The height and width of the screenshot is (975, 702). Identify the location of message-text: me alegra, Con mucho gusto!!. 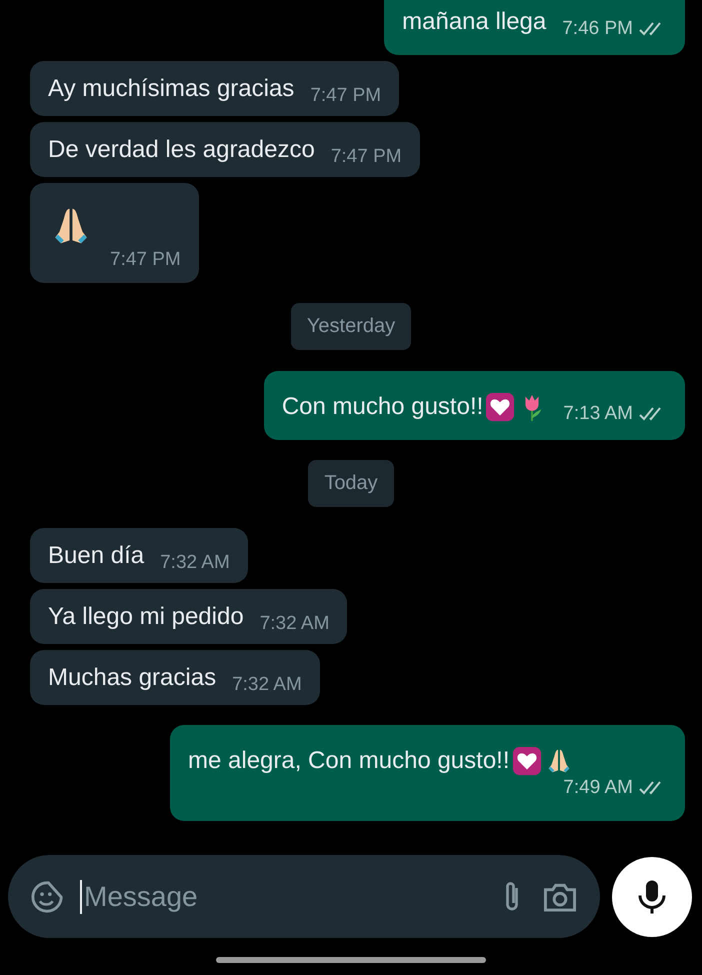
(349, 761).